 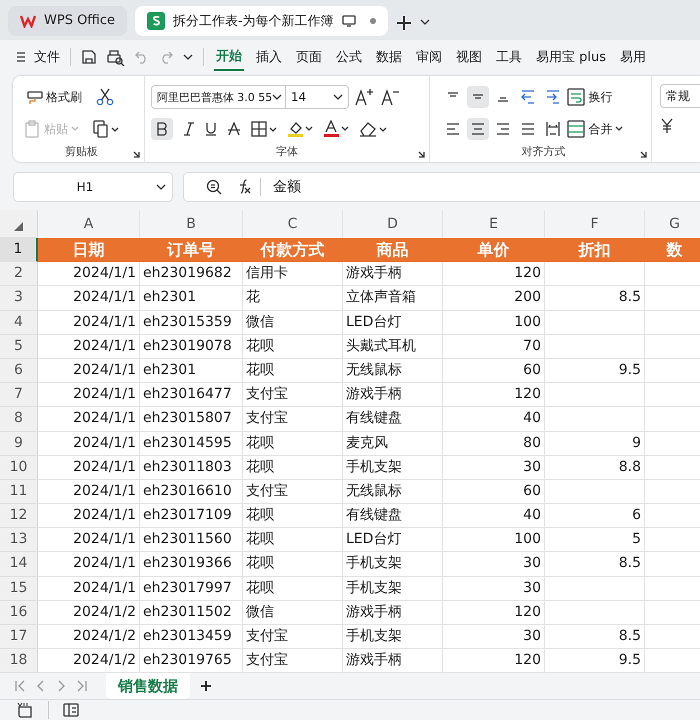 I want to click on clipboard-icon, so click(x=33, y=129).